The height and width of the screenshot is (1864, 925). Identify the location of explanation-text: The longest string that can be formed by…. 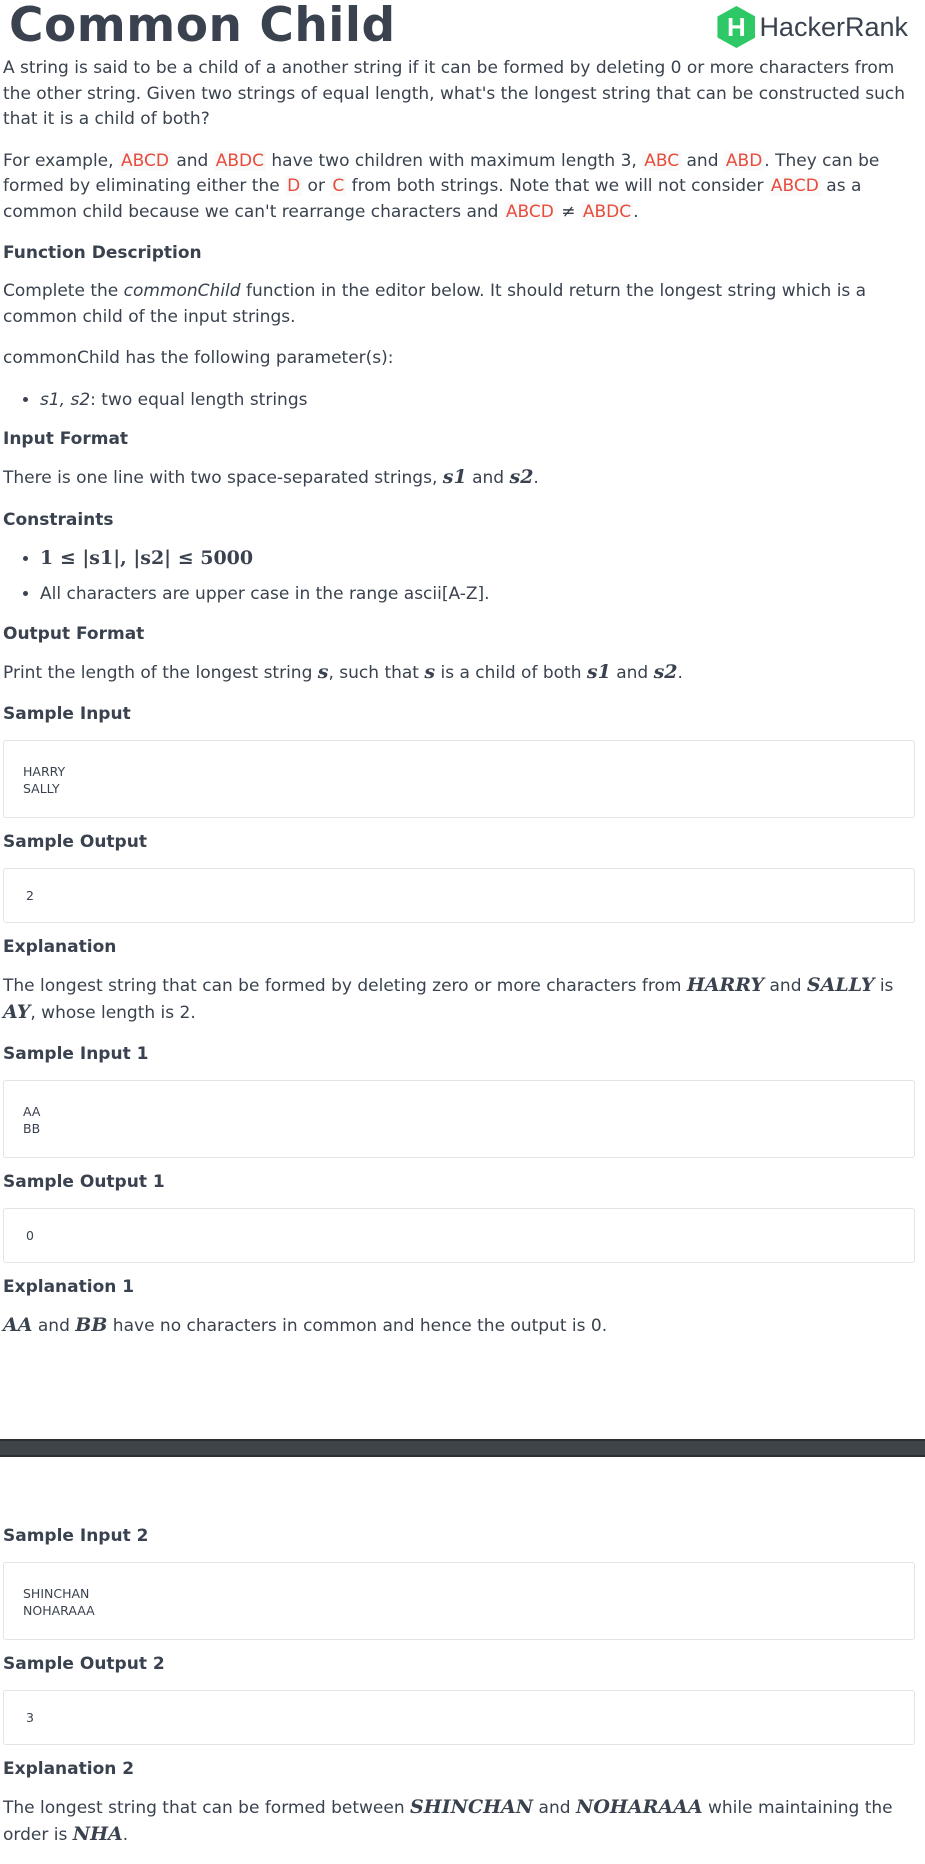
(459, 999).